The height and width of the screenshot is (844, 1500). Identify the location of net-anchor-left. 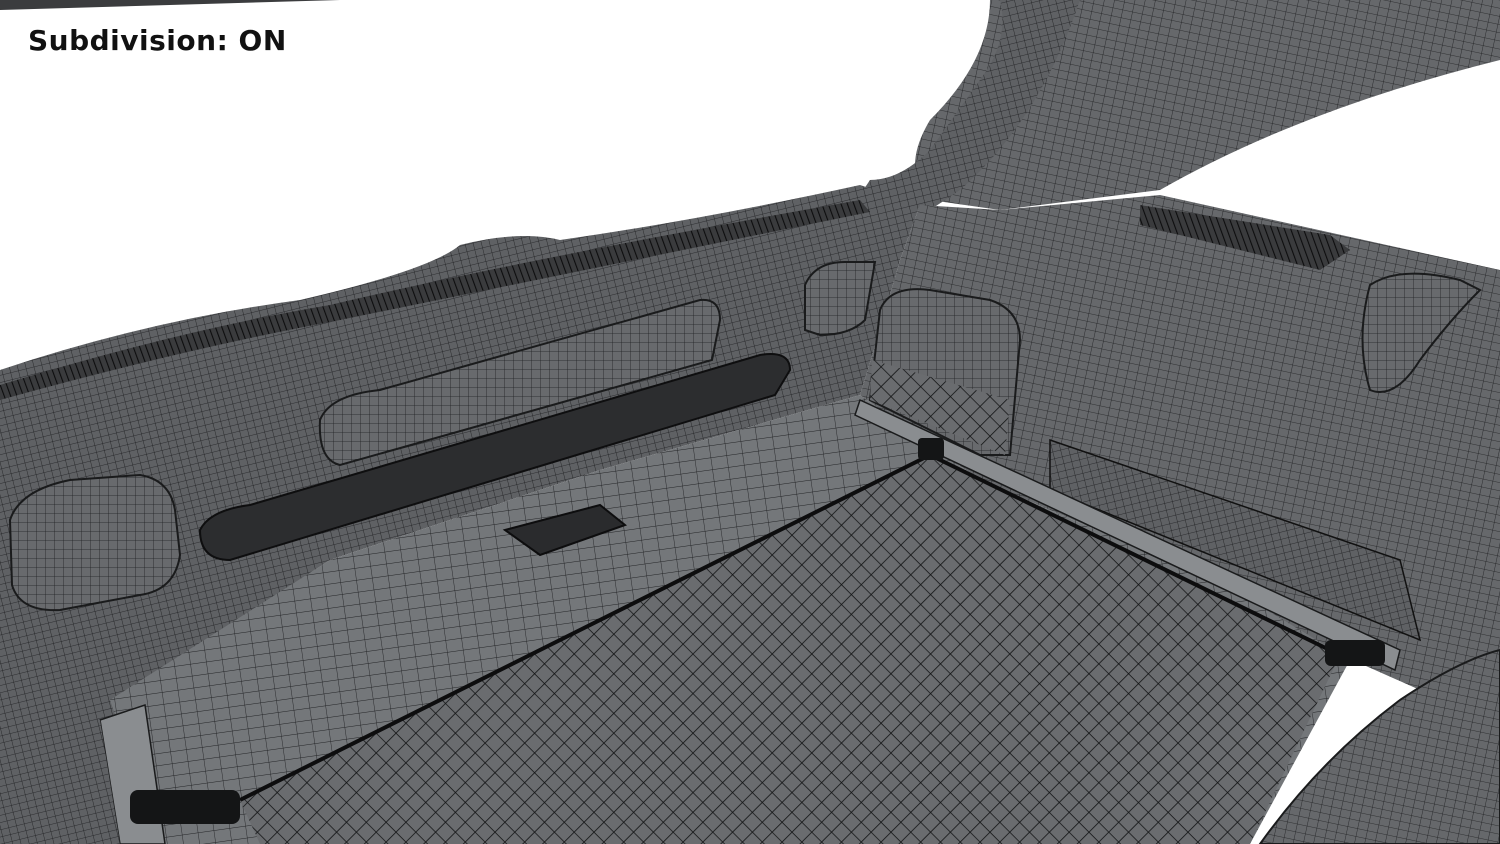
(185, 807).